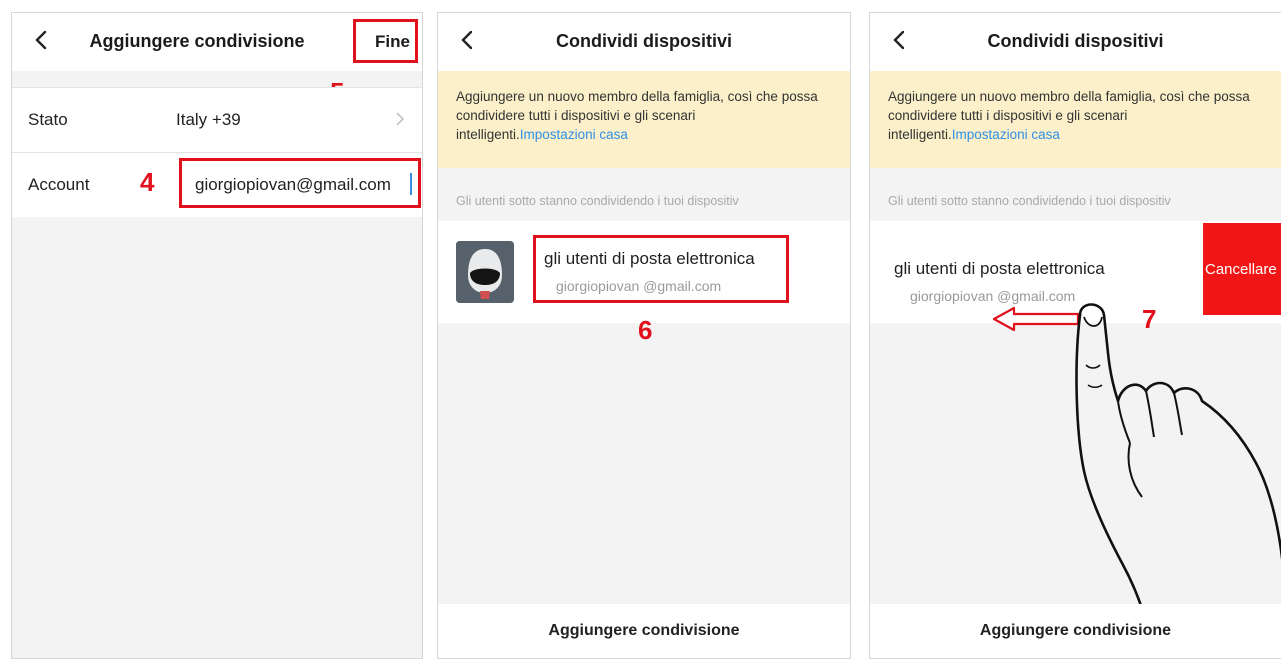 The width and height of the screenshot is (1281, 659). Describe the element at coordinates (385, 41) in the screenshot. I see `done-highlight` at that location.